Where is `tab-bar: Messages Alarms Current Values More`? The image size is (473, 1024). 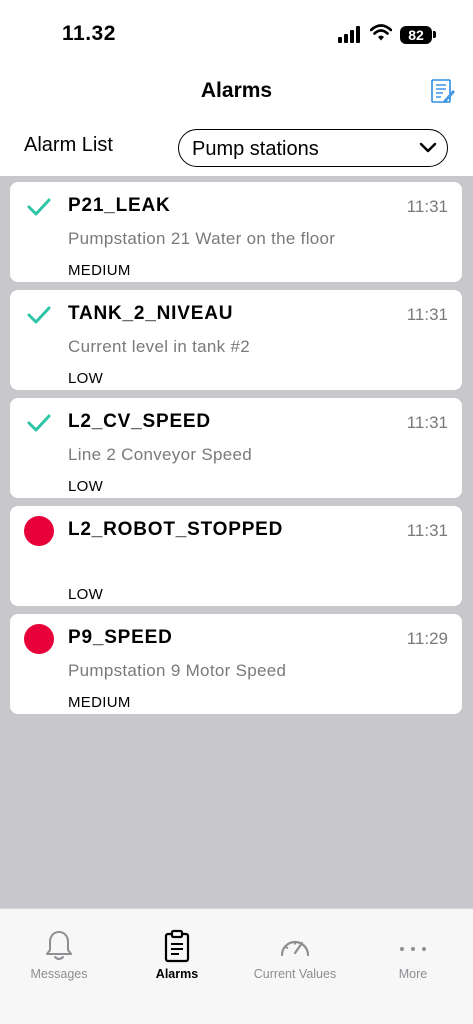
tab-bar: Messages Alarms Current Values More is located at coordinates (236, 966).